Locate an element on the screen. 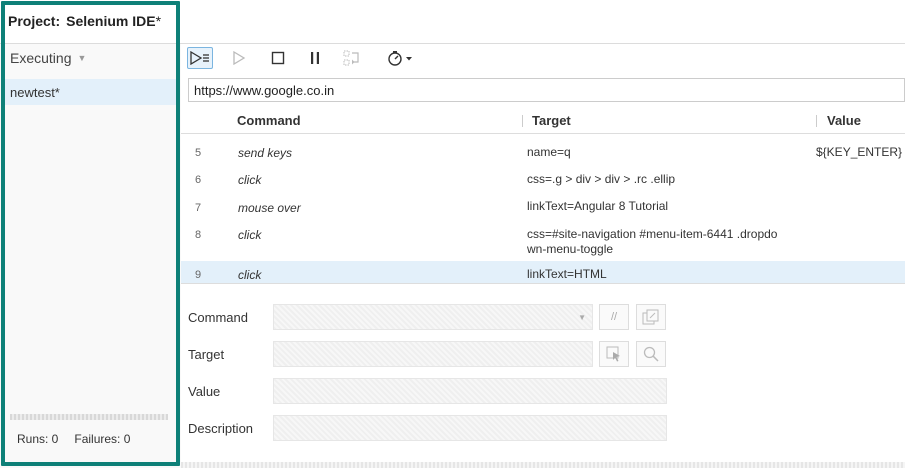  row-command: send keys is located at coordinates (265, 153).